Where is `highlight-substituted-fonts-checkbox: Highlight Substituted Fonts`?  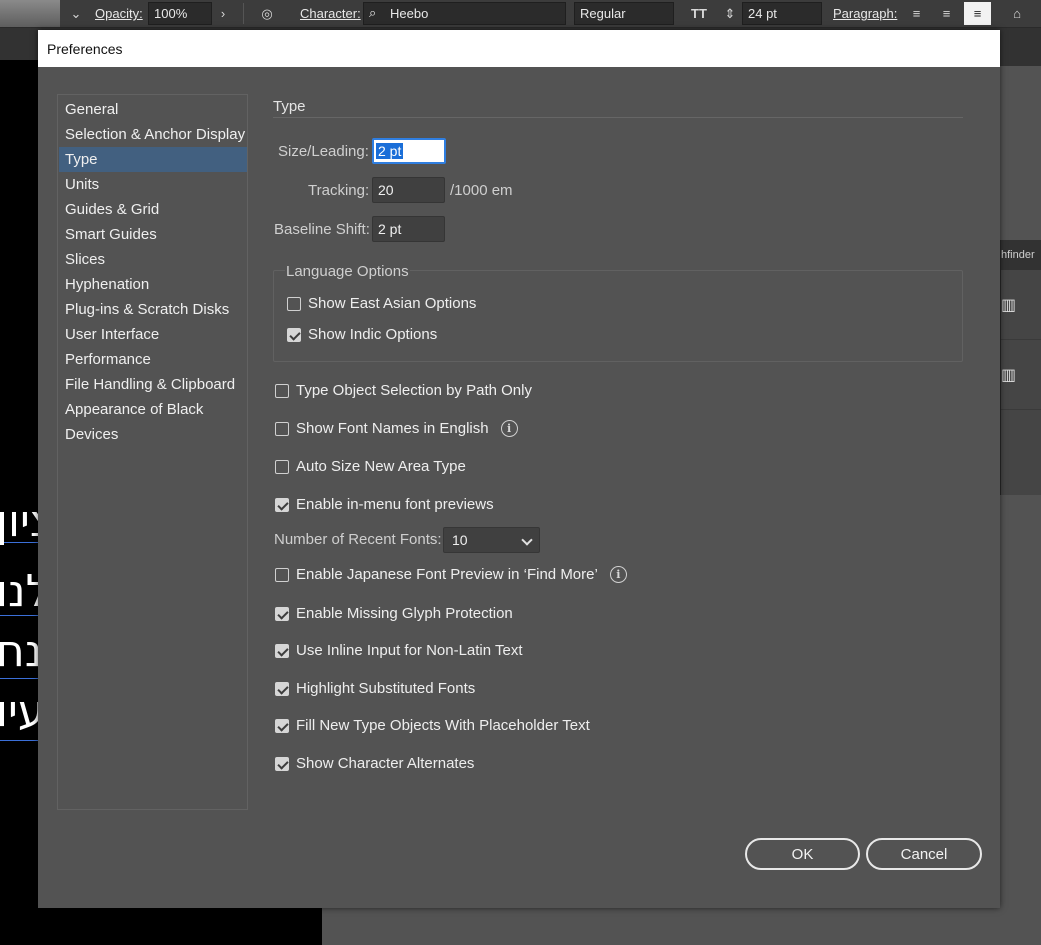 highlight-substituted-fonts-checkbox: Highlight Substituted Fonts is located at coordinates (375, 688).